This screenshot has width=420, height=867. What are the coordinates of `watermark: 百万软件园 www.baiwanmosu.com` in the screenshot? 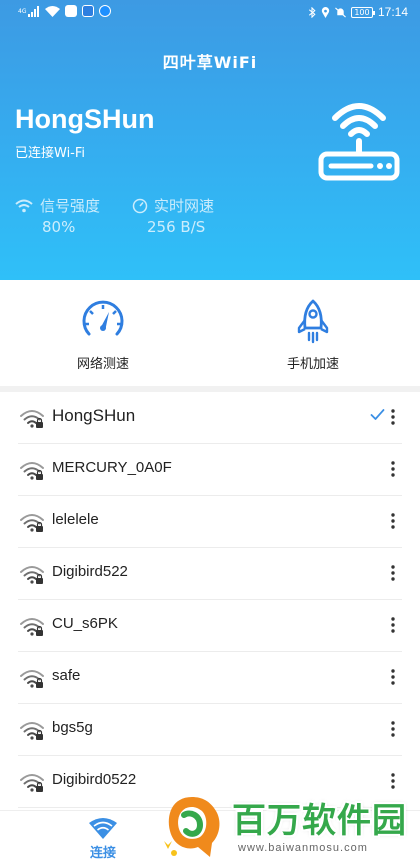 It's located at (287, 827).